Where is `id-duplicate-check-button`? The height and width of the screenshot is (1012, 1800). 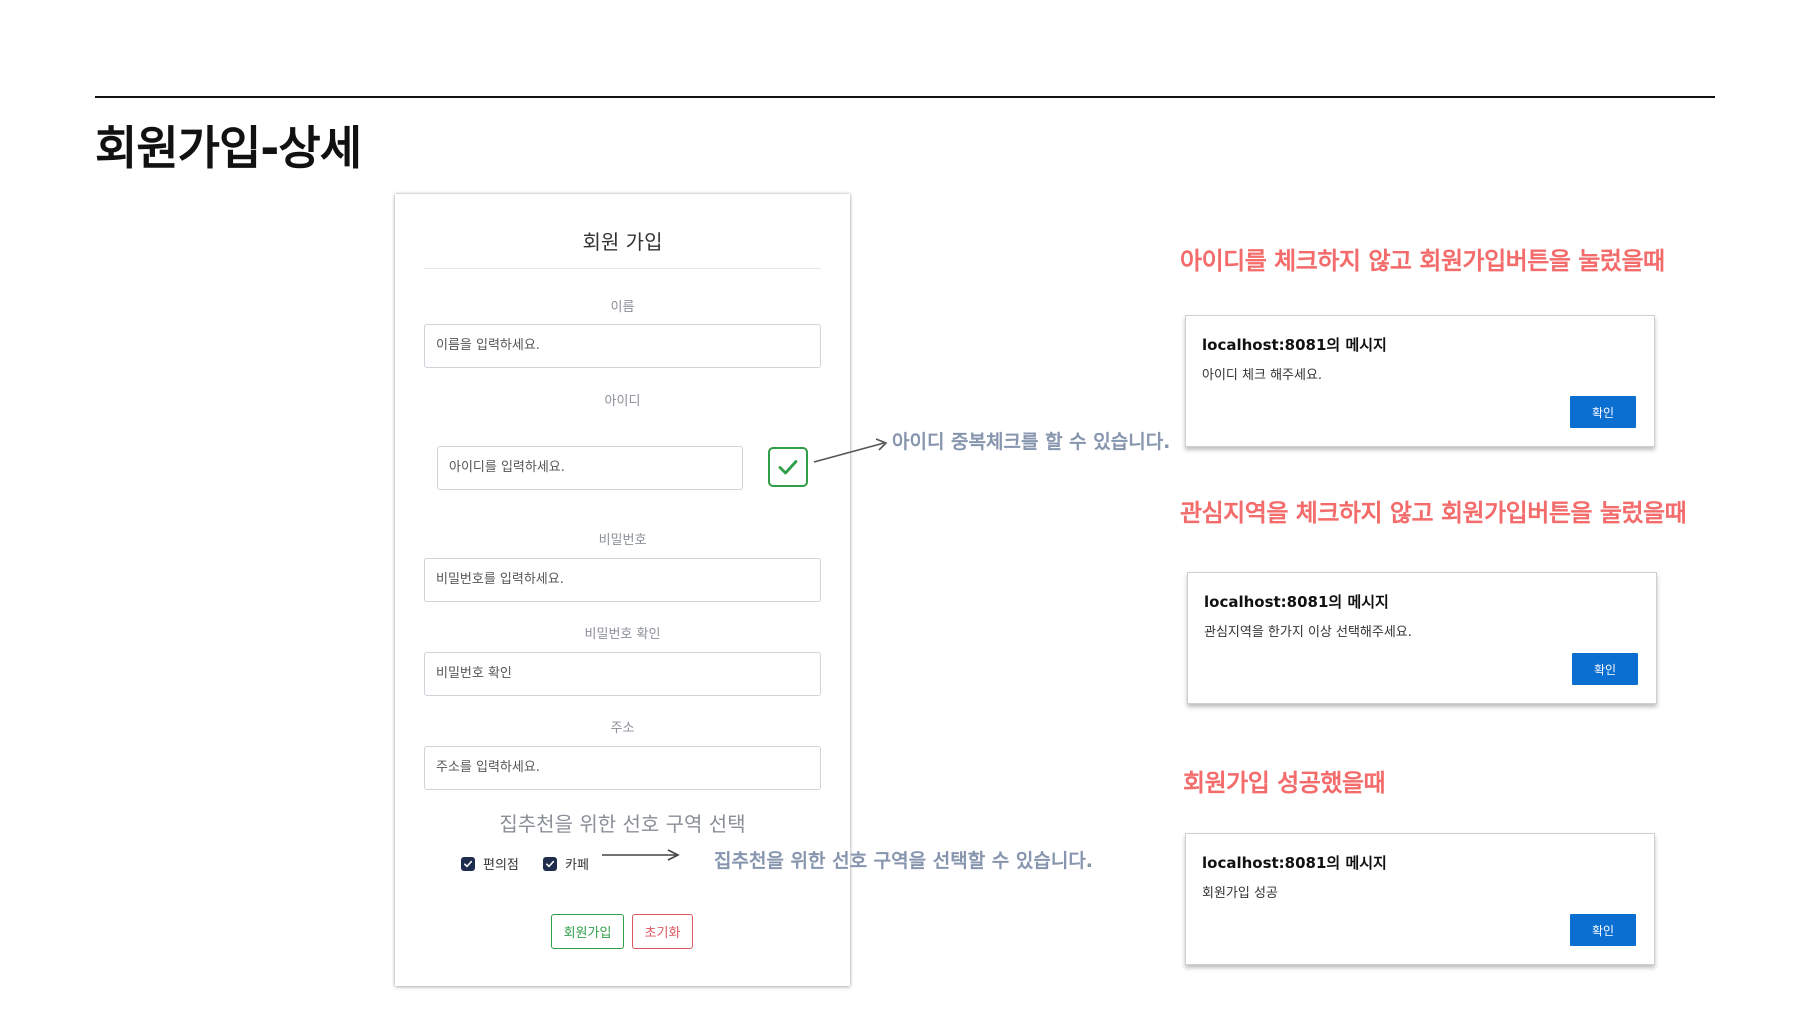
id-duplicate-check-button is located at coordinates (788, 467).